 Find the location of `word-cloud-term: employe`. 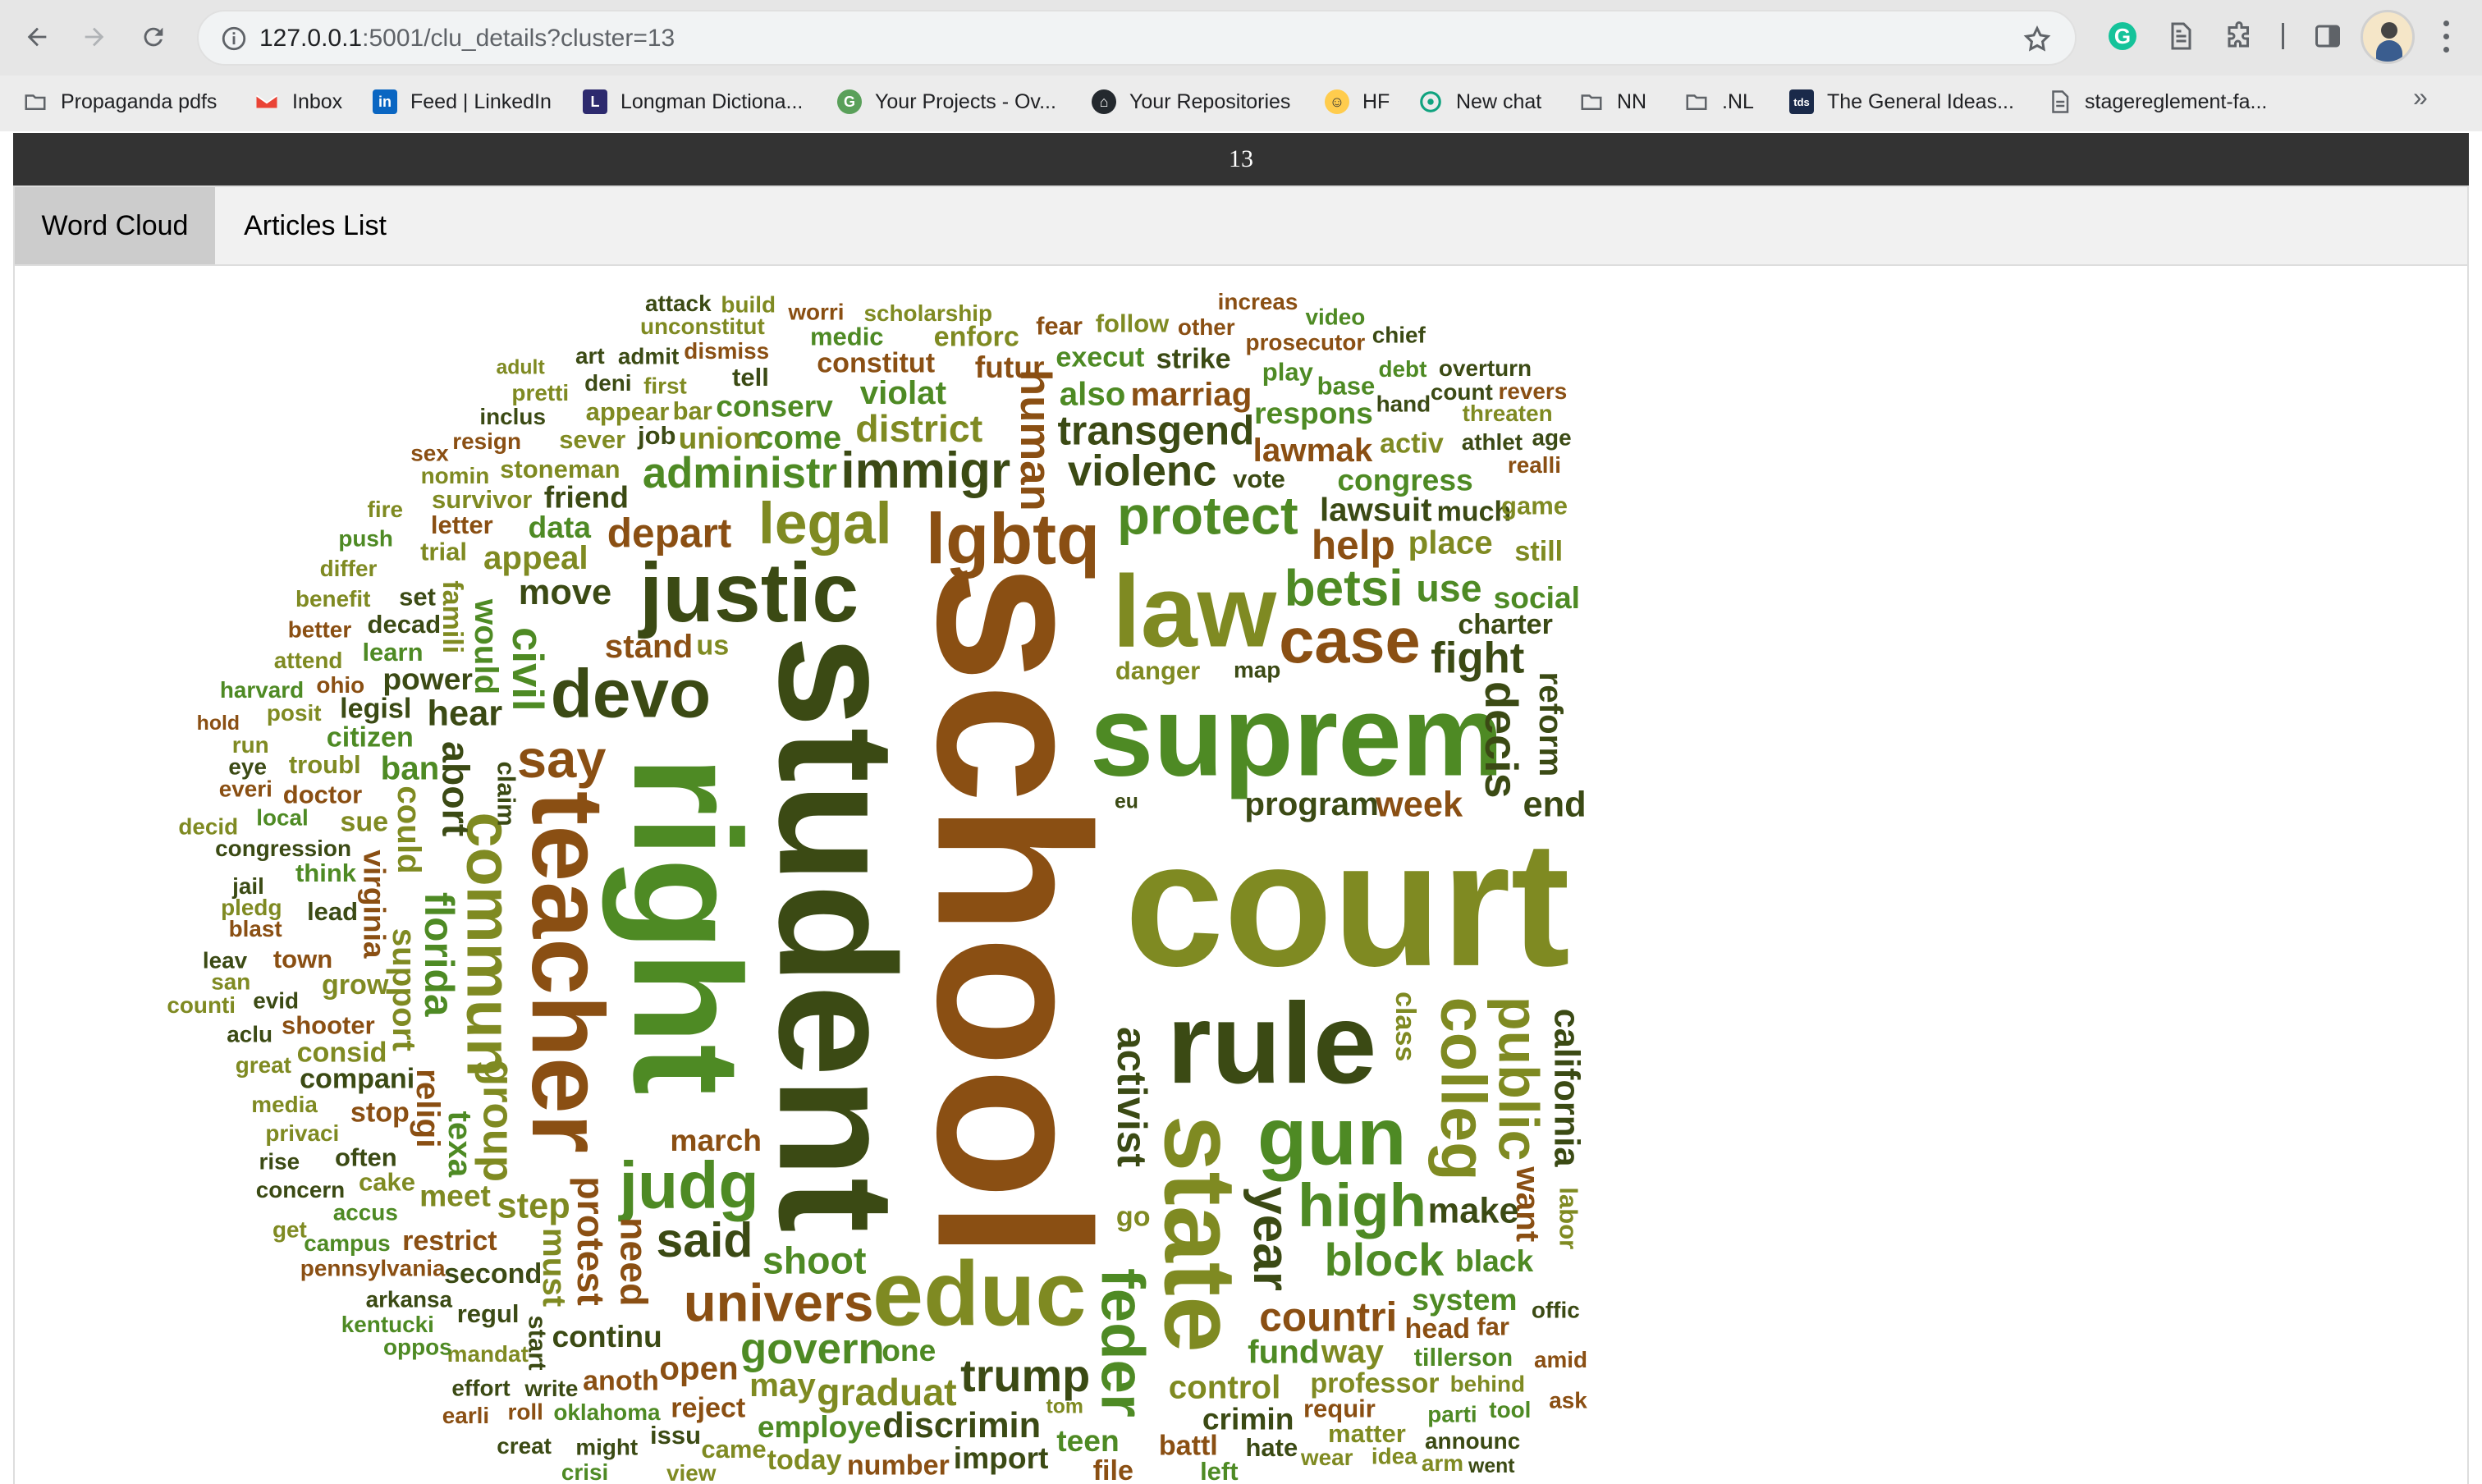

word-cloud-term: employe is located at coordinates (820, 1426).